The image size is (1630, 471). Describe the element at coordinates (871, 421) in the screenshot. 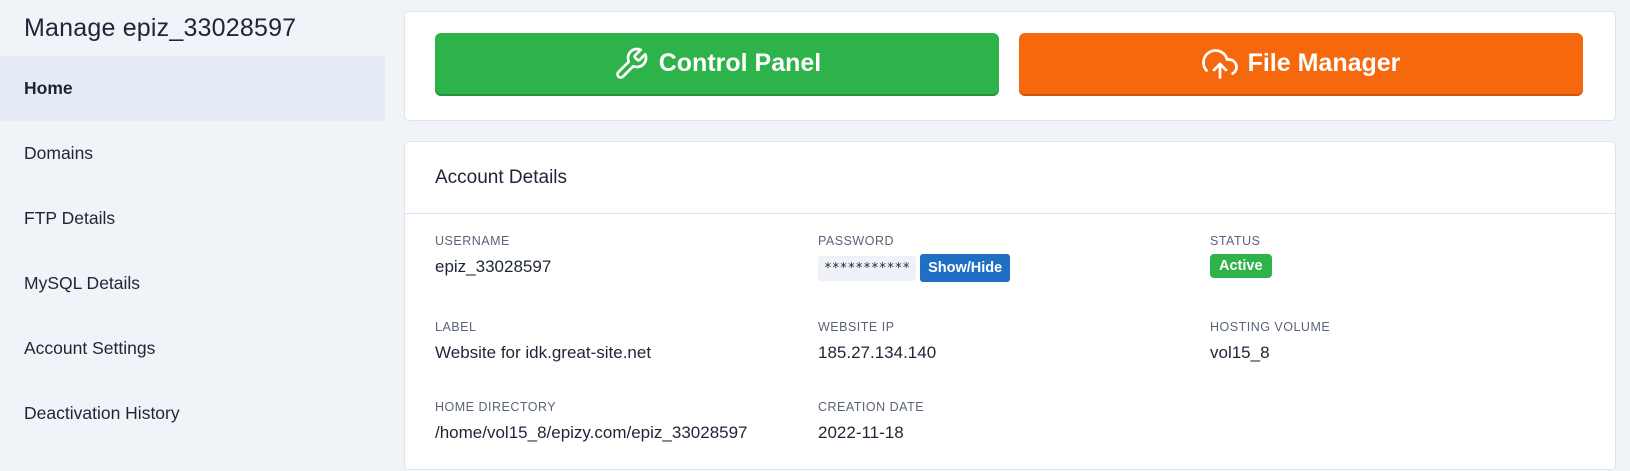

I see `creation-date-field: CREATION DATE 2022-11-18` at that location.